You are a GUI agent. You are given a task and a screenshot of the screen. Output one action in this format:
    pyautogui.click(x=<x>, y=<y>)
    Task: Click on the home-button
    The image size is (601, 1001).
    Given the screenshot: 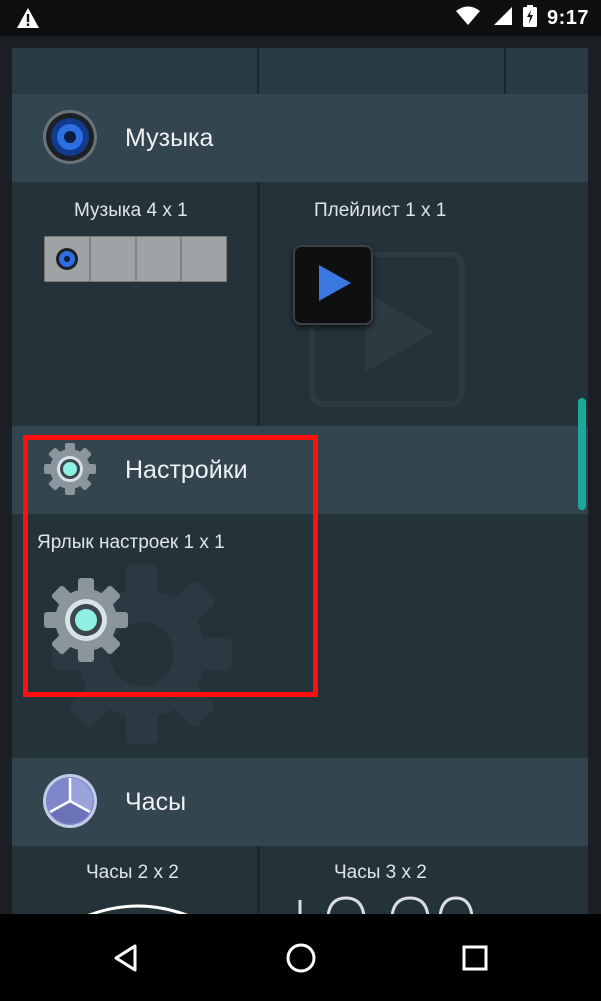 What is the action you would take?
    pyautogui.click(x=301, y=957)
    